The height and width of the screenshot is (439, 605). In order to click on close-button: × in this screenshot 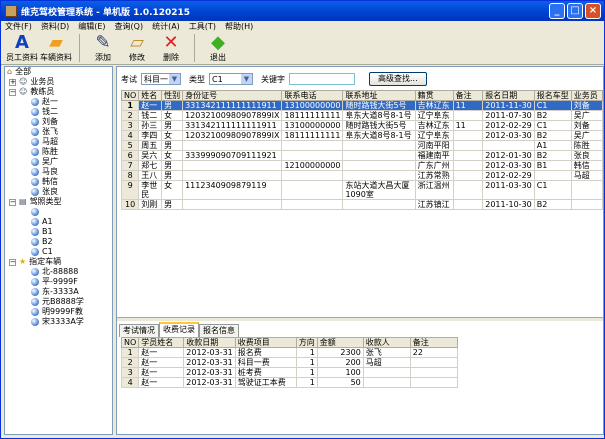, I will do `click(593, 11)`.